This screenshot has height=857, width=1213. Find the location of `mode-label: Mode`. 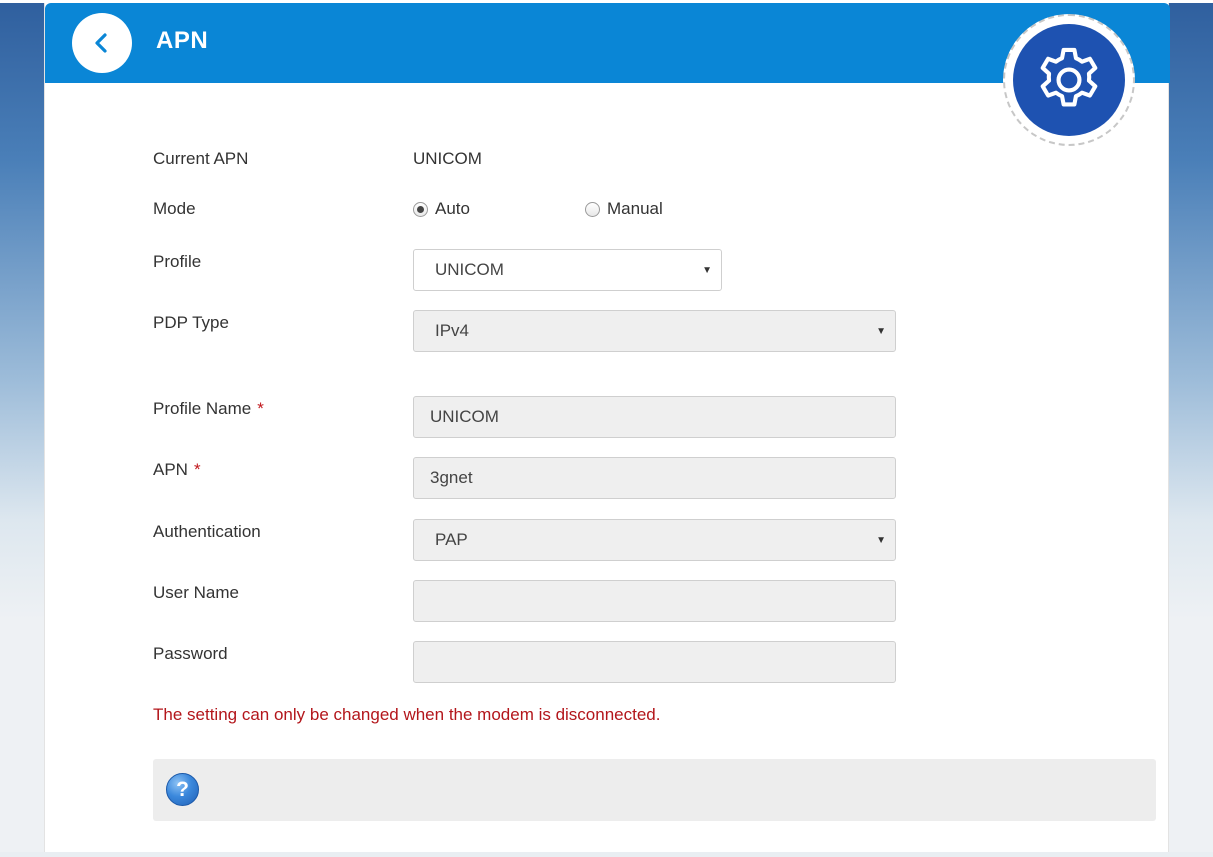

mode-label: Mode is located at coordinates (174, 208).